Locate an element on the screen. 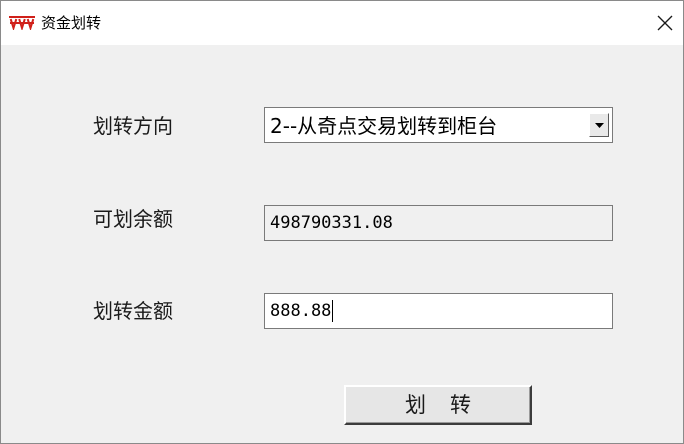  dropdown-button is located at coordinates (599, 125).